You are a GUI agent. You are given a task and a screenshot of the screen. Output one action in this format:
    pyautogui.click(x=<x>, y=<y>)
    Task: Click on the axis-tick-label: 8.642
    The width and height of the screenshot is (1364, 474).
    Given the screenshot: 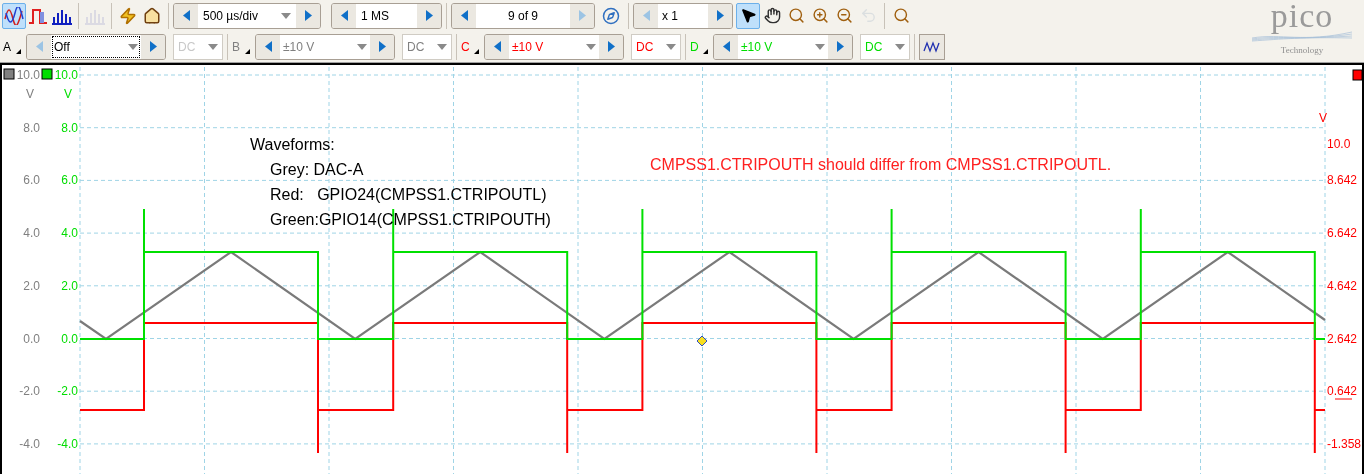 What is the action you would take?
    pyautogui.click(x=1342, y=180)
    